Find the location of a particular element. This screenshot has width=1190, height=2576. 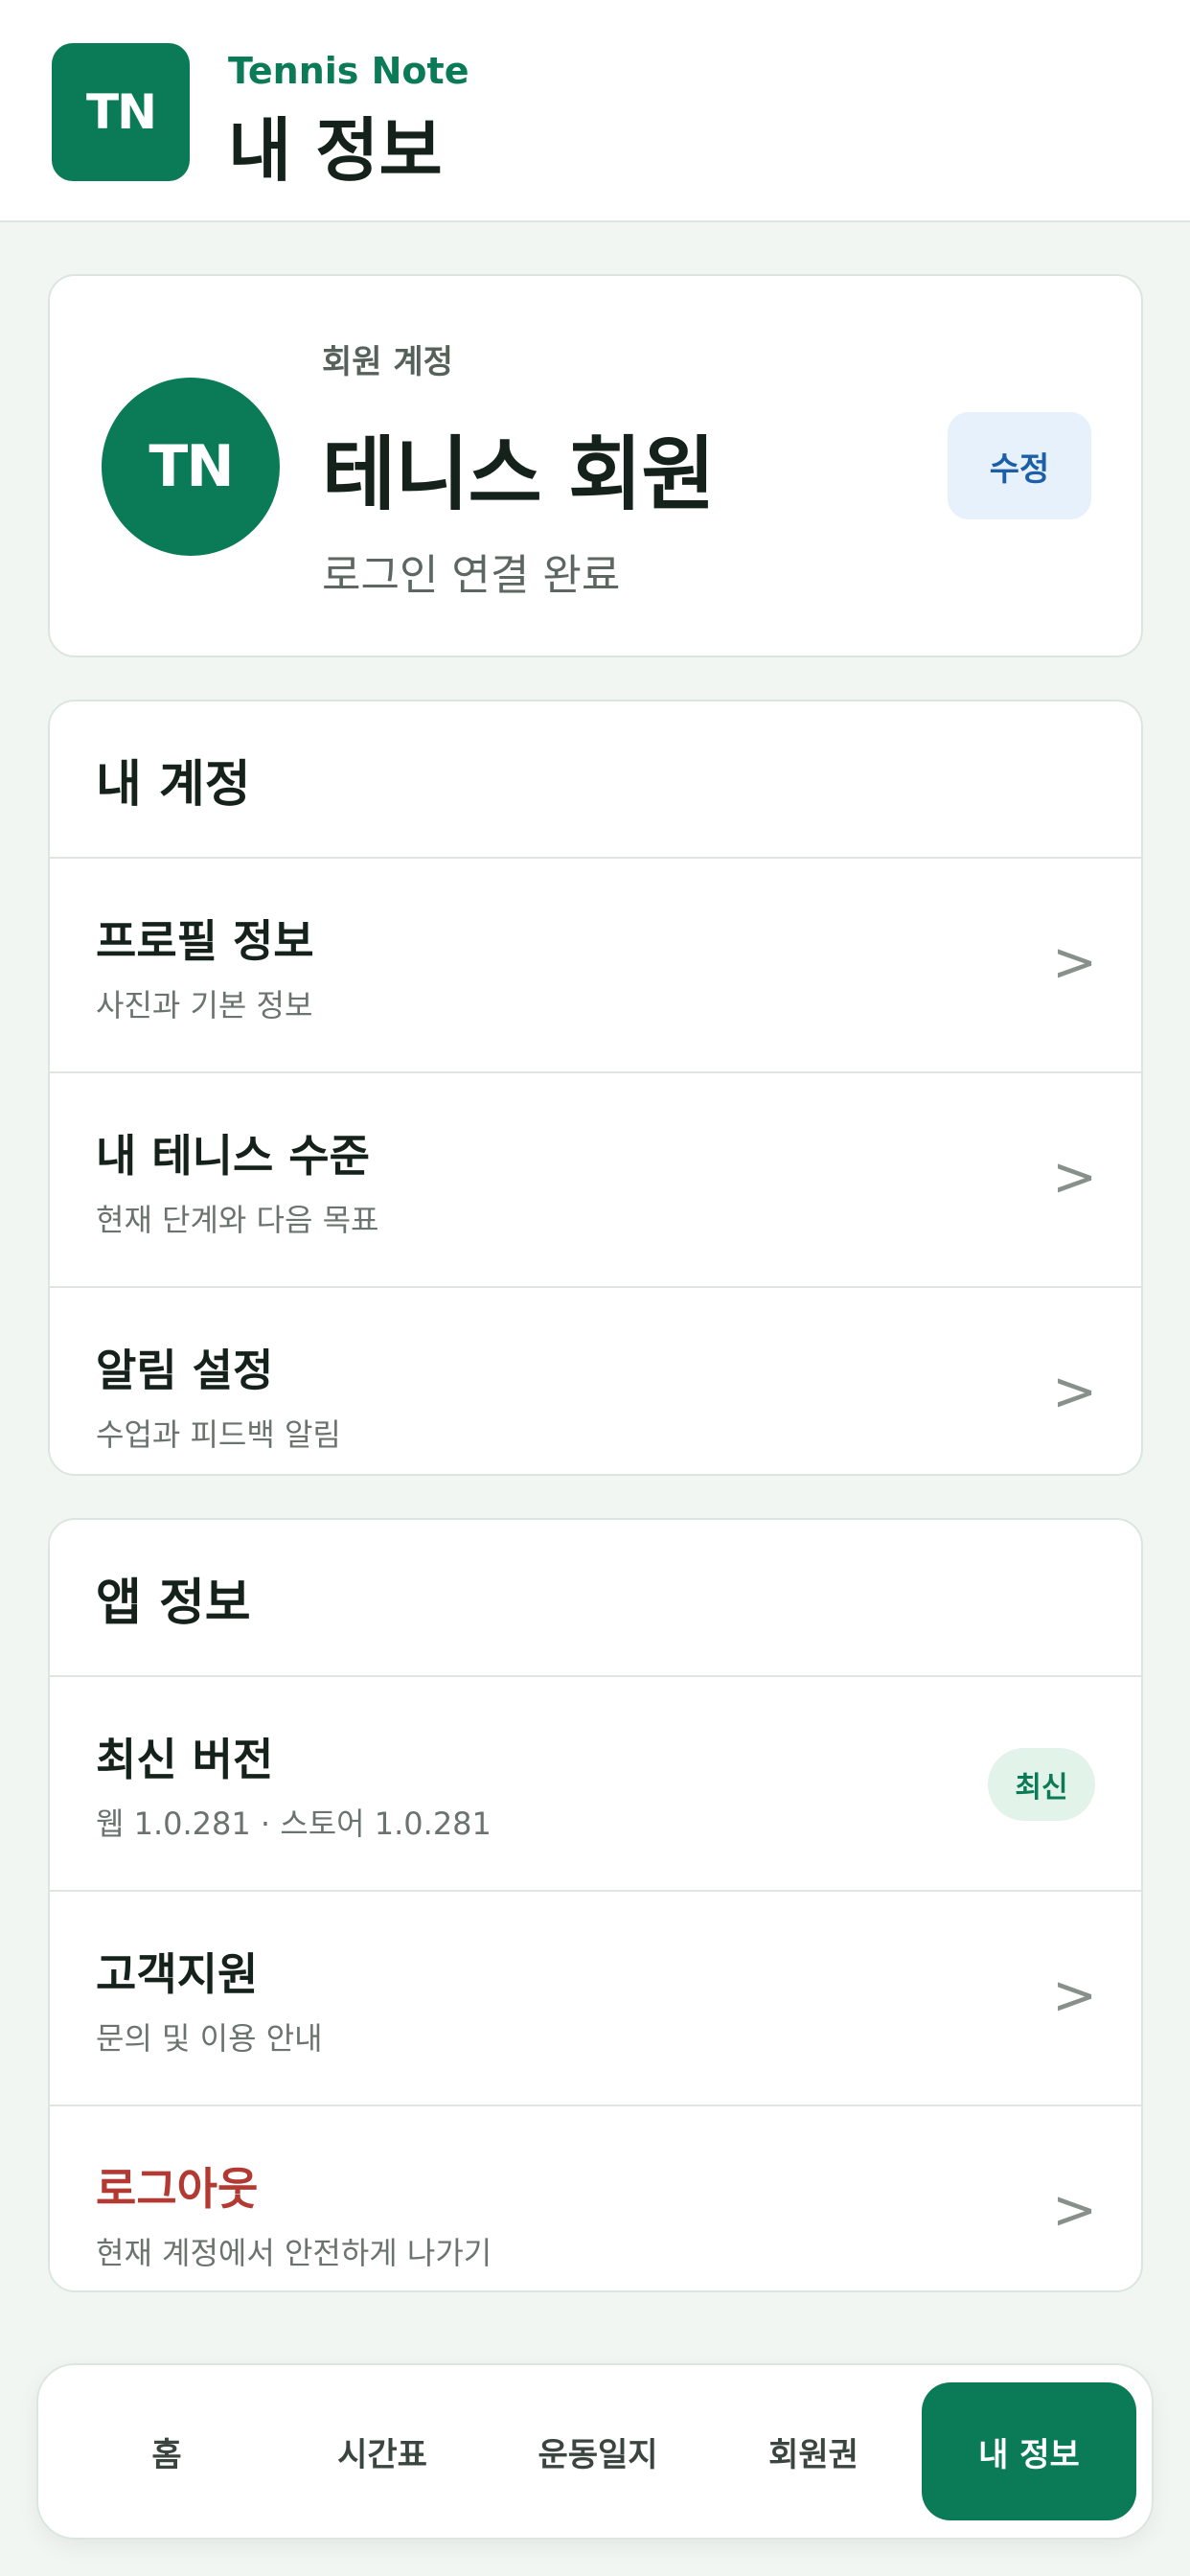

menu-item-profile-info: 프로필 정보 사진과 기본 정보 > is located at coordinates (595, 966).